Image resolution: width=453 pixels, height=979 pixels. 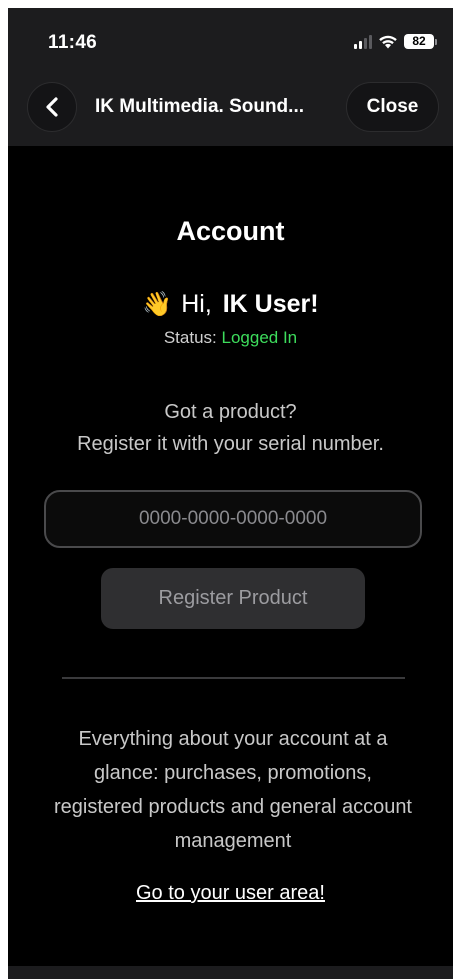 I want to click on register-prompt-line1: Got a product?, so click(x=230, y=412).